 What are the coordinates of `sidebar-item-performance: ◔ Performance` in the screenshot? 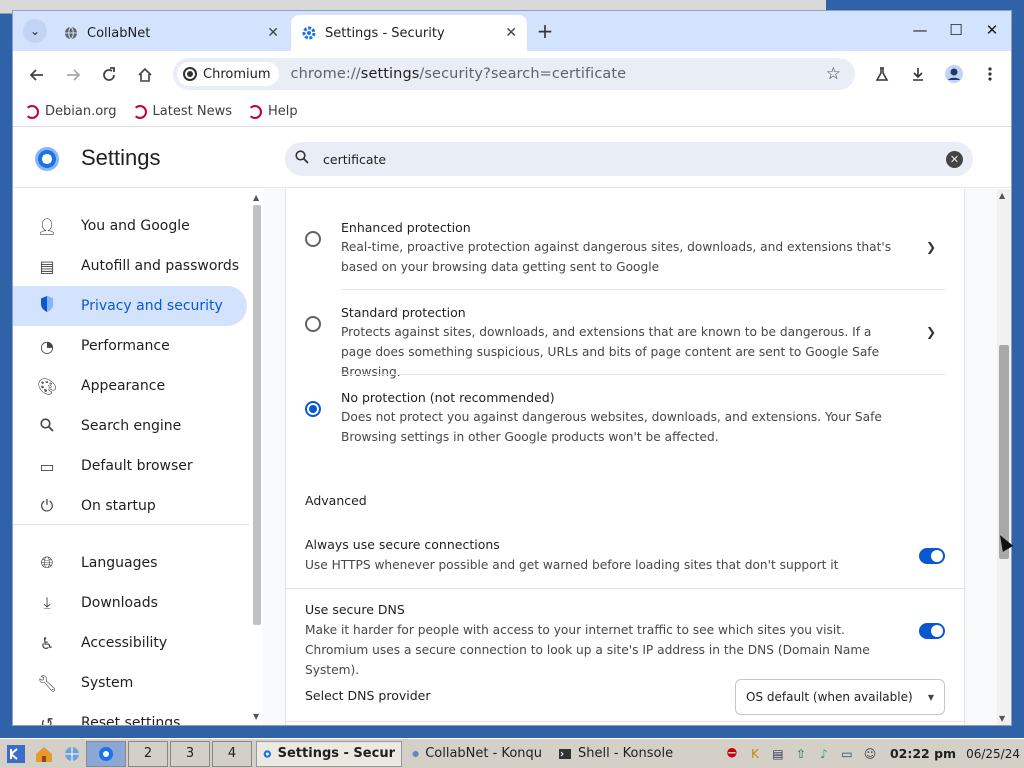 It's located at (130, 346).